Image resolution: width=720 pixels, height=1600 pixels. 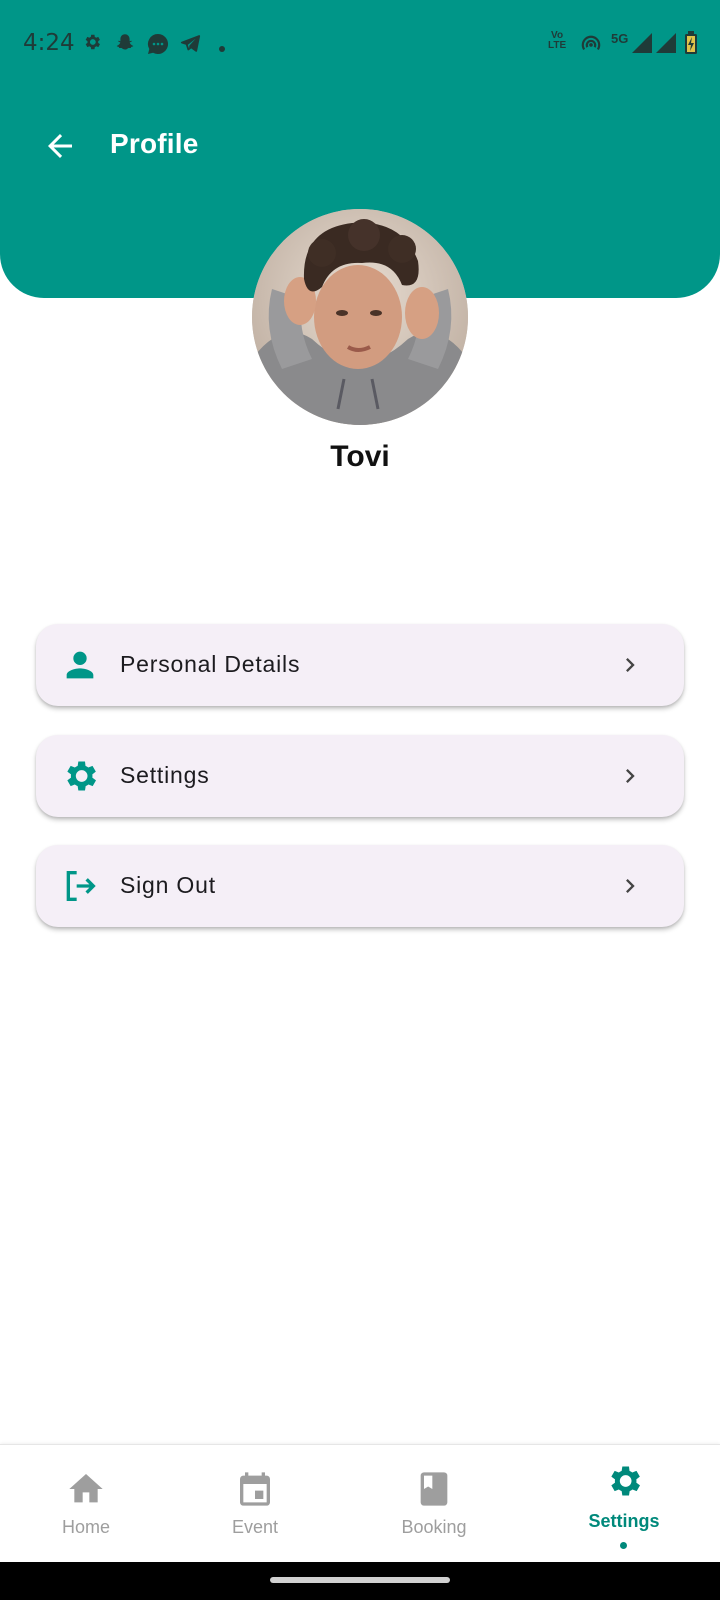 I want to click on arrow-back-icon, so click(x=60, y=146).